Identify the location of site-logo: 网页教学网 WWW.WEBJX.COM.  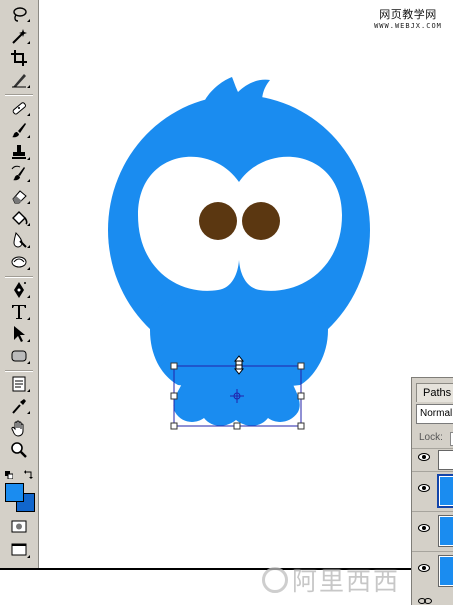
(408, 20).